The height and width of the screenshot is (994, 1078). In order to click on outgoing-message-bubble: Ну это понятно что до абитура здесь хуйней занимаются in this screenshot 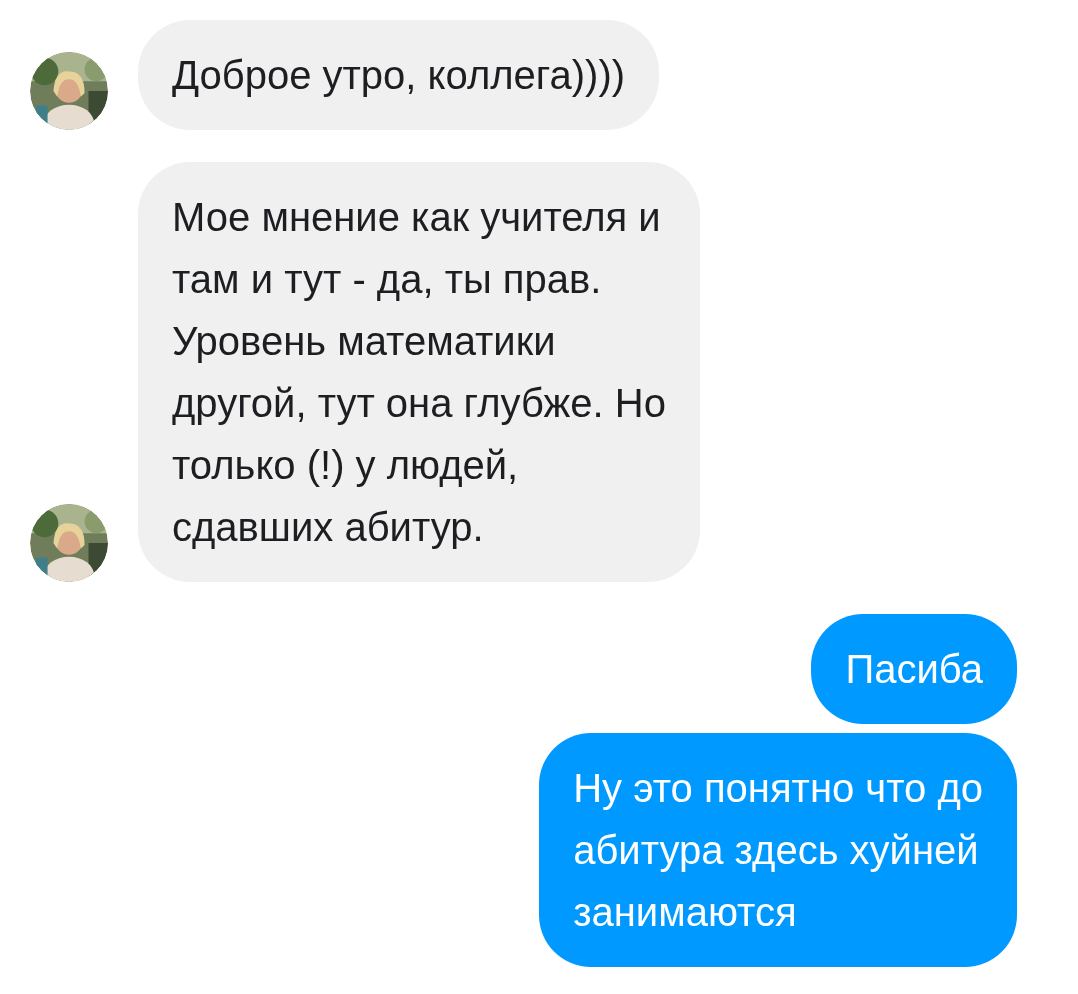, I will do `click(778, 850)`.